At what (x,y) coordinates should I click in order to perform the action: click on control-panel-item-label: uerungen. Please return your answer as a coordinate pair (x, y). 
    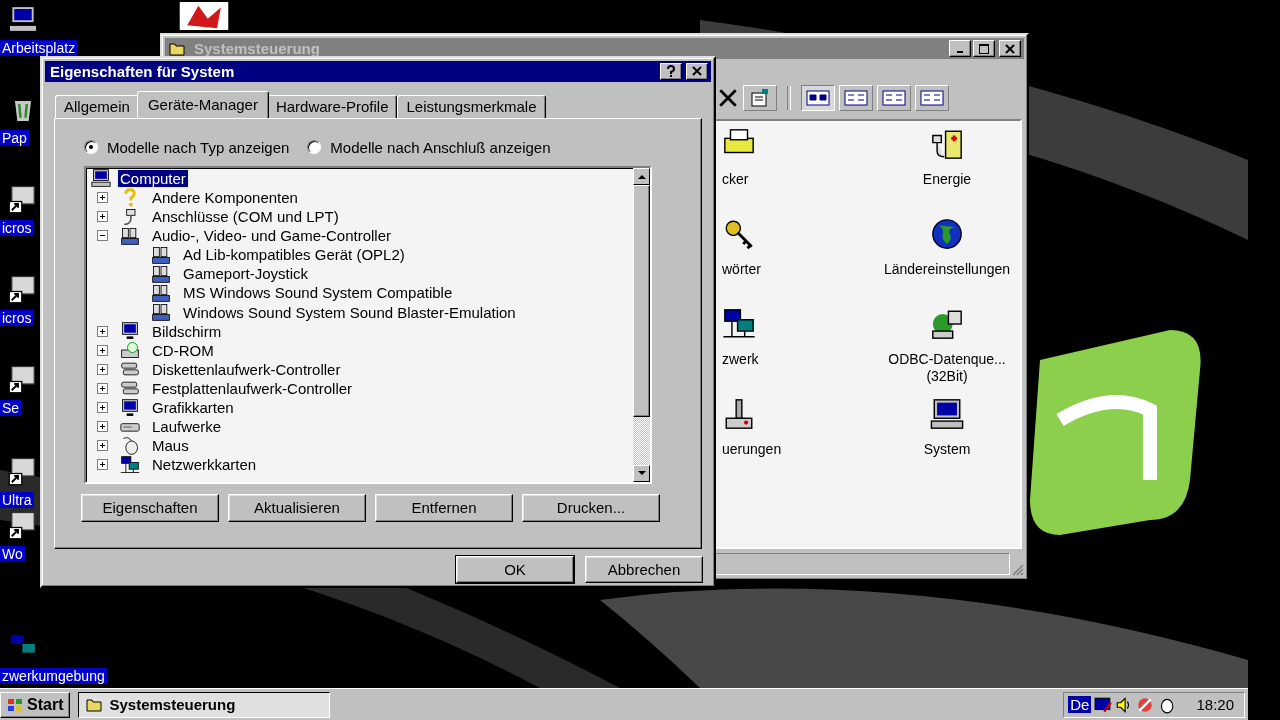
    Looking at the image, I should click on (752, 449).